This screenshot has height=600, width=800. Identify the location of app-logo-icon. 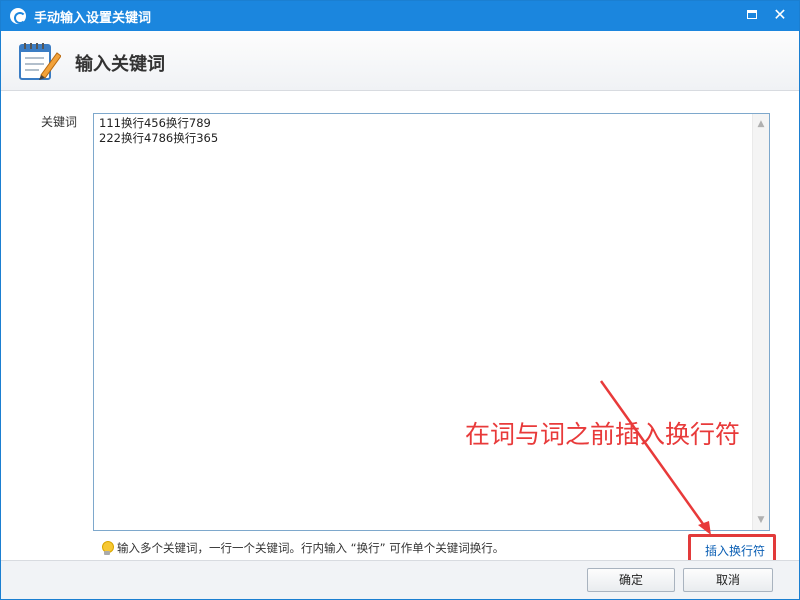
(18, 16).